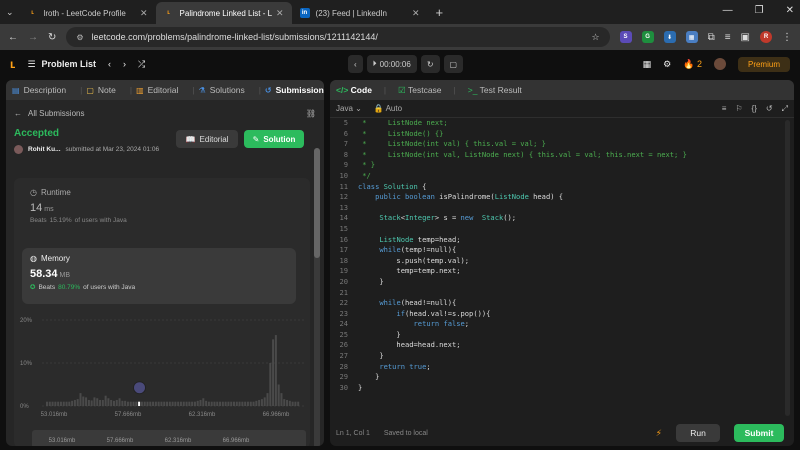  What do you see at coordinates (18, 149) in the screenshot?
I see `avatar` at bounding box center [18, 149].